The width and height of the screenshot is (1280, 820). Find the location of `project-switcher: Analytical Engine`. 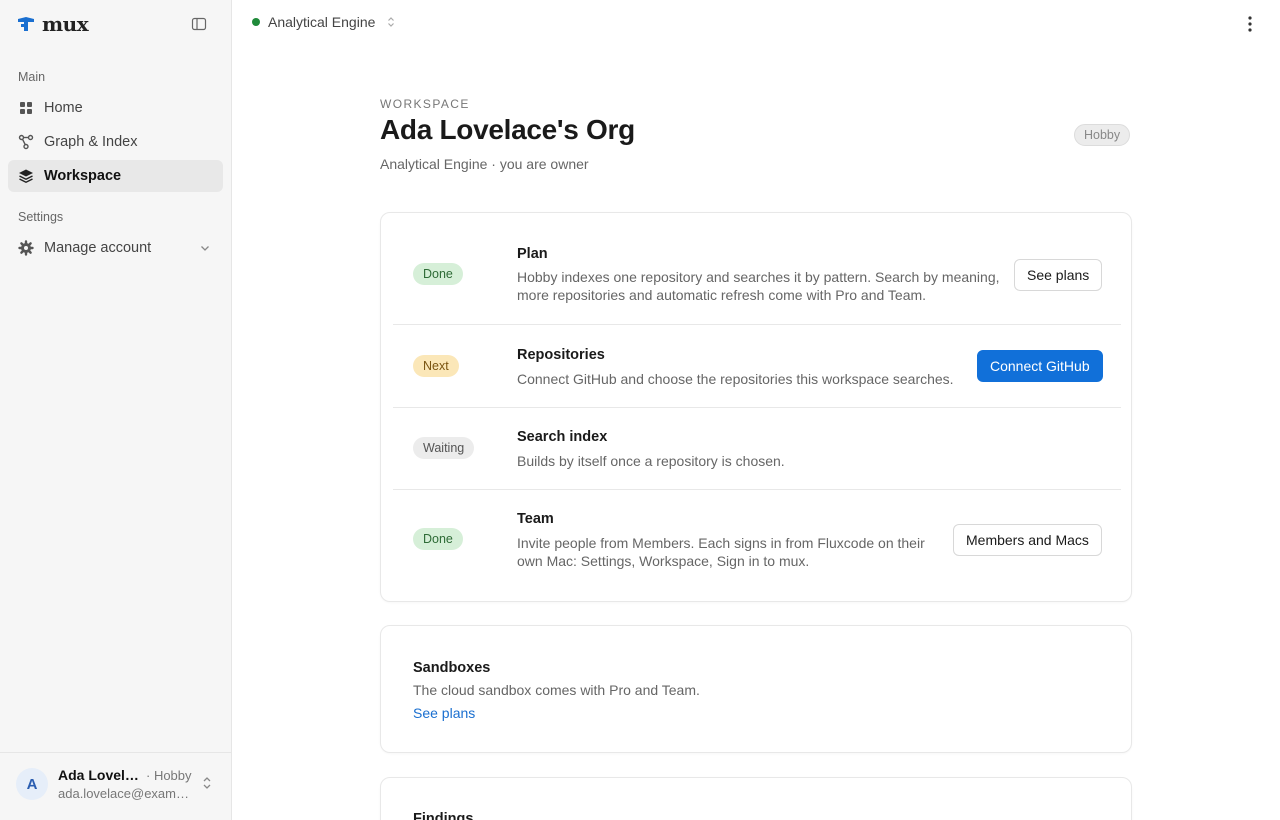

project-switcher: Analytical Engine is located at coordinates (323, 22).